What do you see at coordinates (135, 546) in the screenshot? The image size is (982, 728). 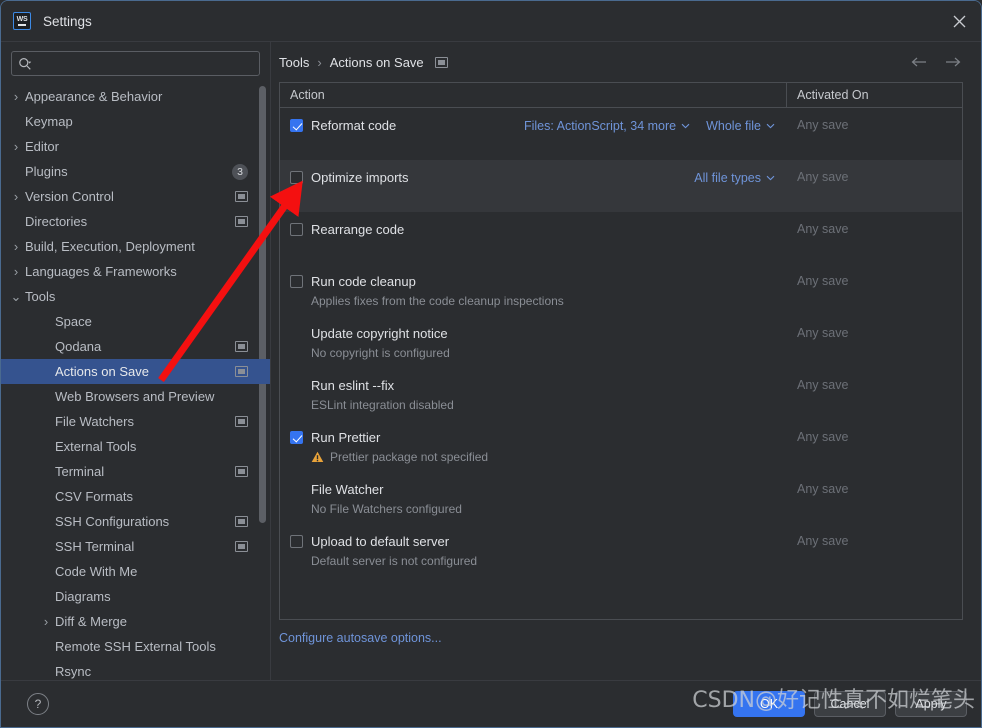 I see `sidebar-item-ssh-terminal: SSH Terminal` at bounding box center [135, 546].